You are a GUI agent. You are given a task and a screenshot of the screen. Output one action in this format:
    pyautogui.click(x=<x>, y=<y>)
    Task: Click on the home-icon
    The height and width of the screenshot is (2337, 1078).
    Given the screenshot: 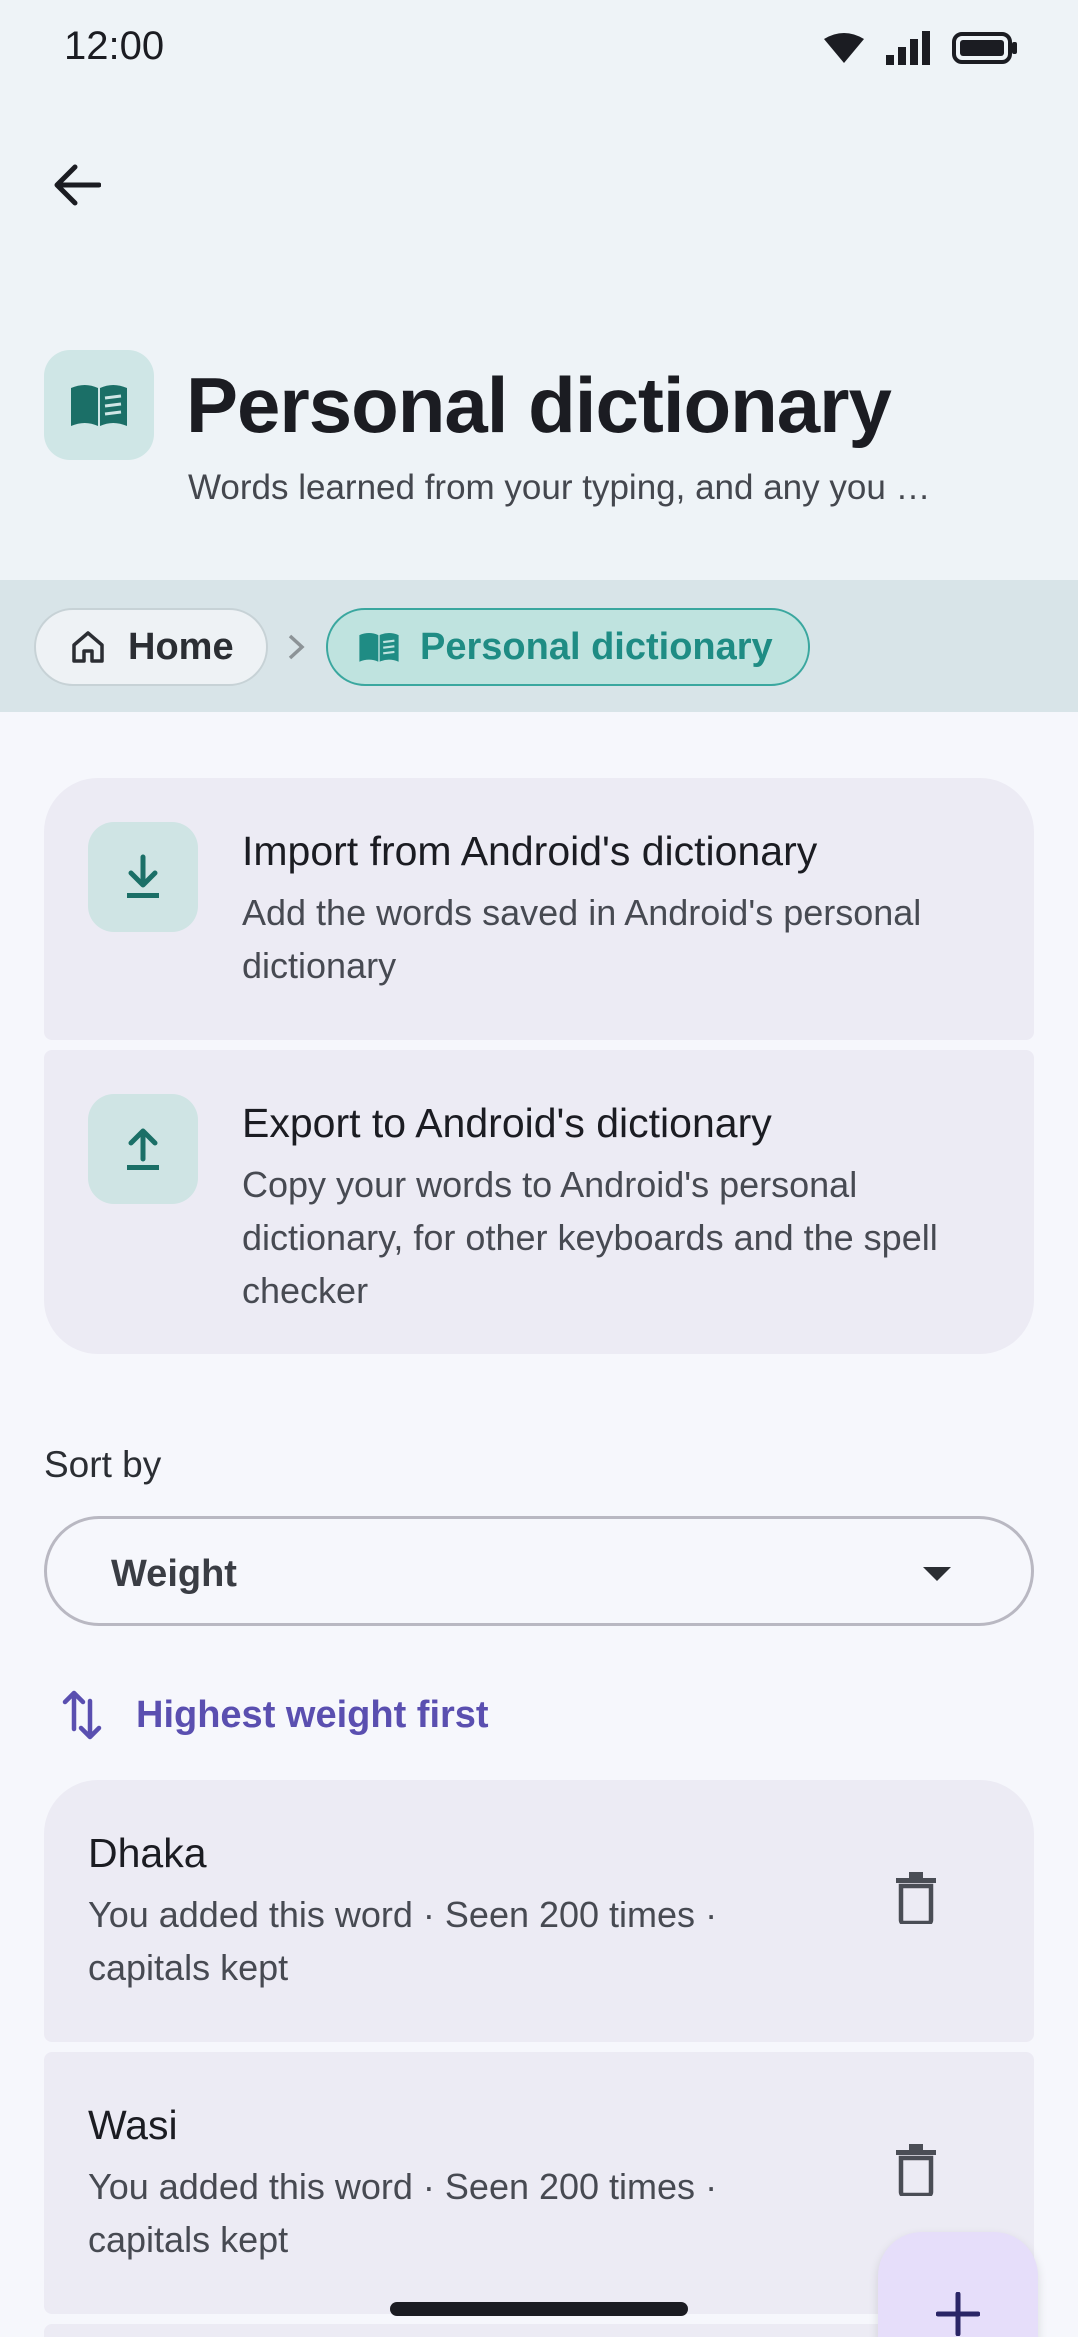 What is the action you would take?
    pyautogui.click(x=88, y=647)
    